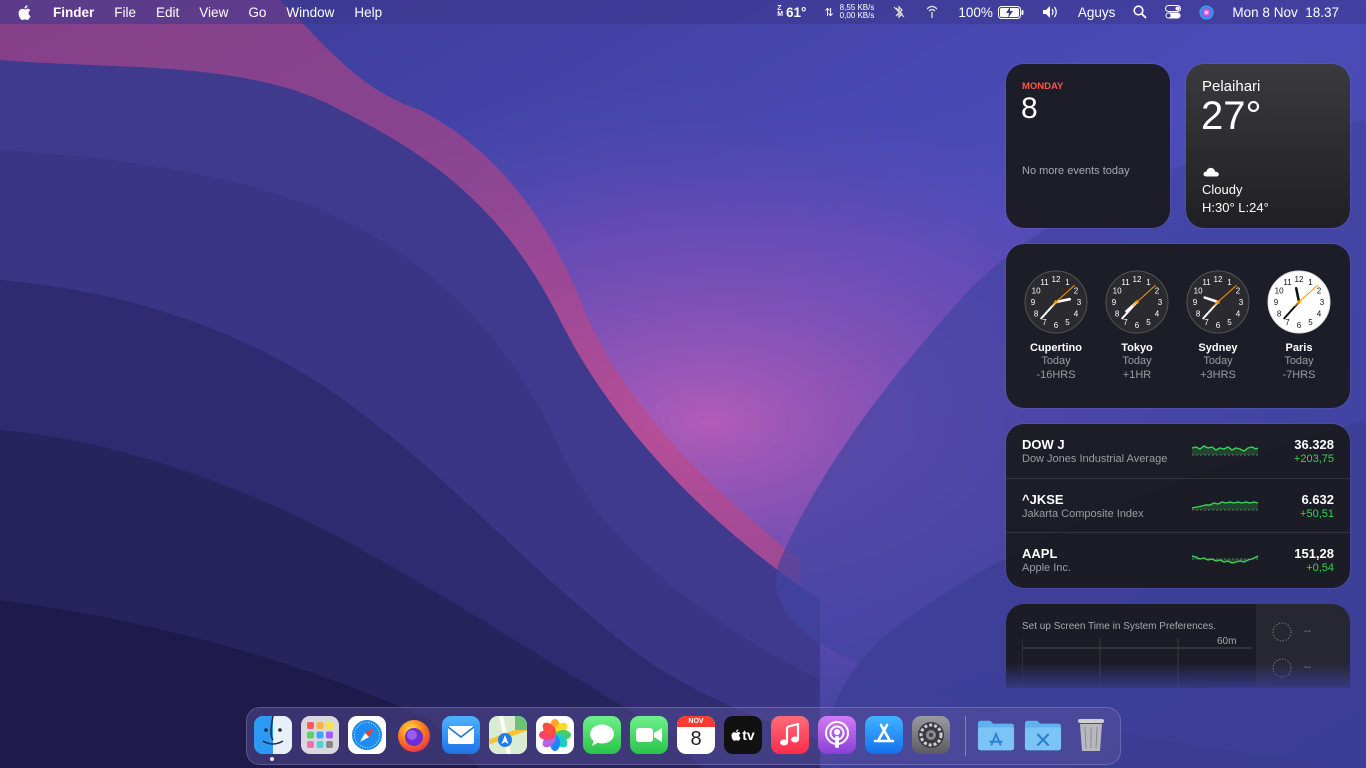 The height and width of the screenshot is (768, 1366). Describe the element at coordinates (73, 12) in the screenshot. I see `menu-app-name: Finder` at that location.